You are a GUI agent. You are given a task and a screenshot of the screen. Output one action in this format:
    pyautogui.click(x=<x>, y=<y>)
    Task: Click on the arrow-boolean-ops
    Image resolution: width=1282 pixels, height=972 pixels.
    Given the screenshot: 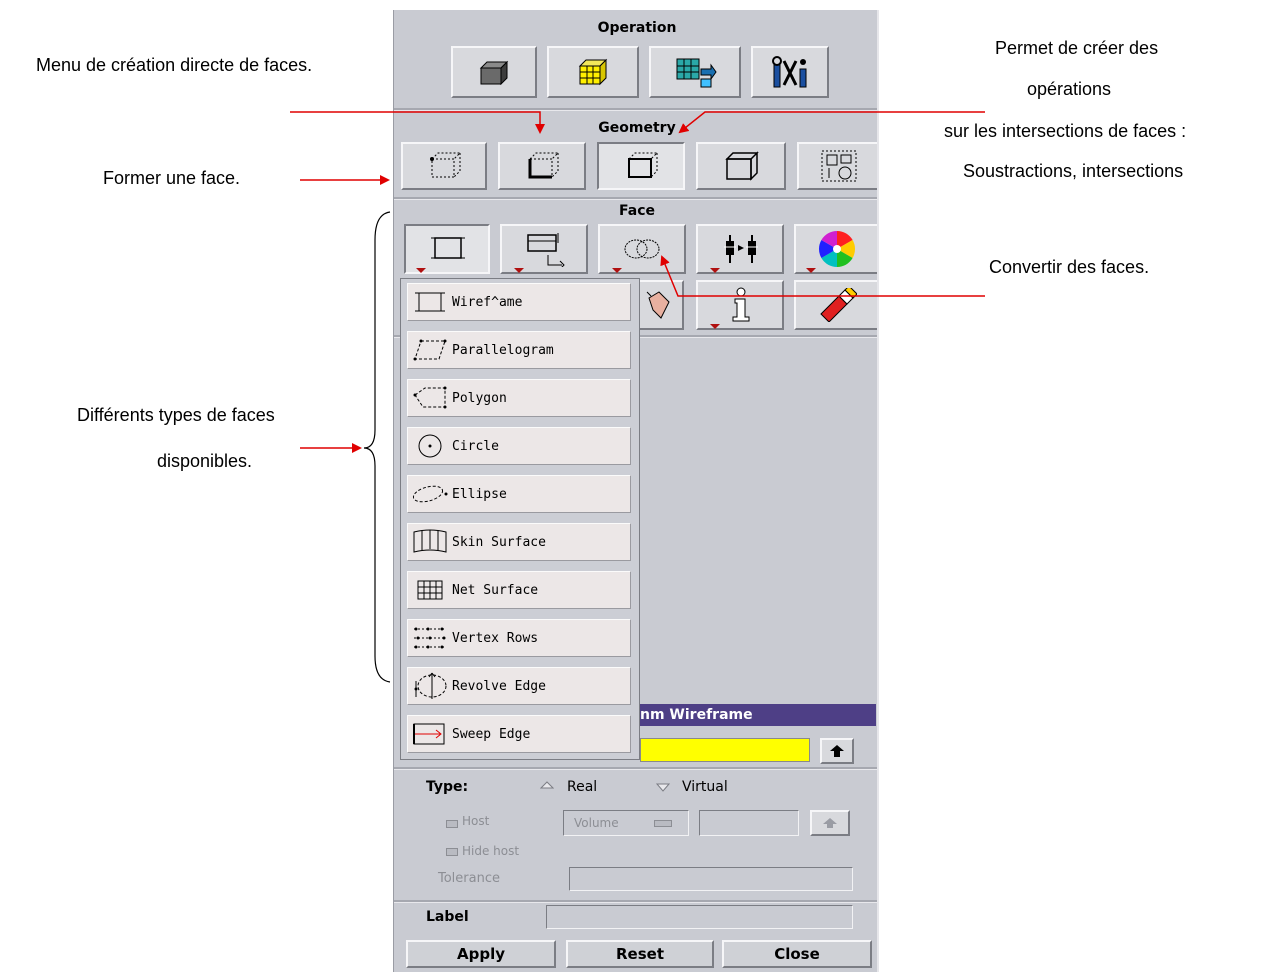 What is the action you would take?
    pyautogui.click(x=831, y=122)
    